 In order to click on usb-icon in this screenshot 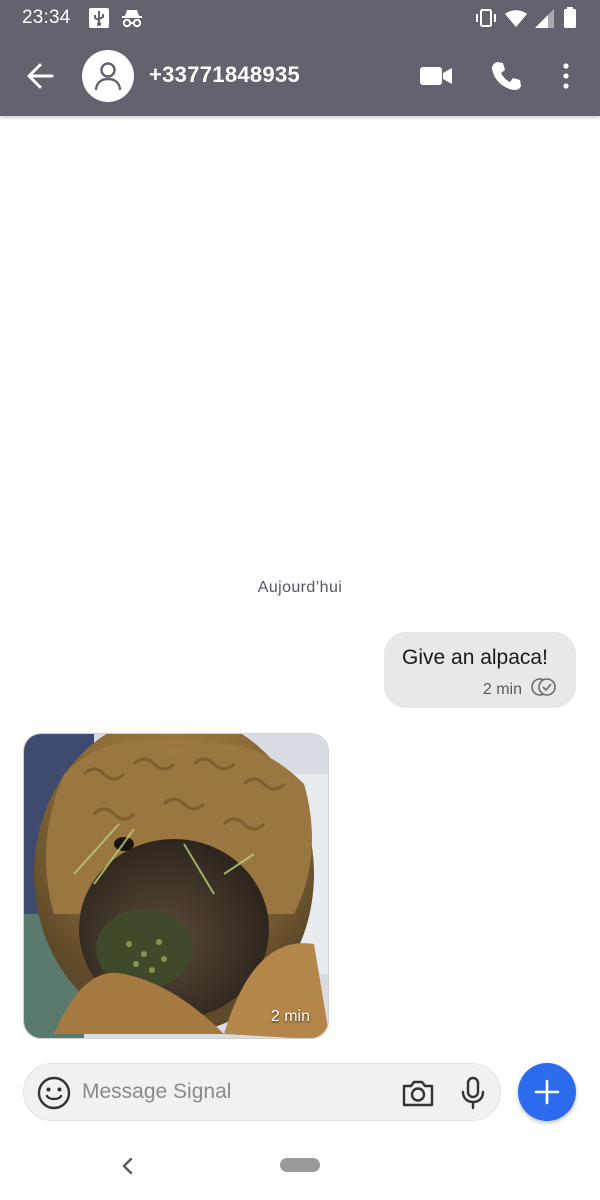, I will do `click(99, 20)`.